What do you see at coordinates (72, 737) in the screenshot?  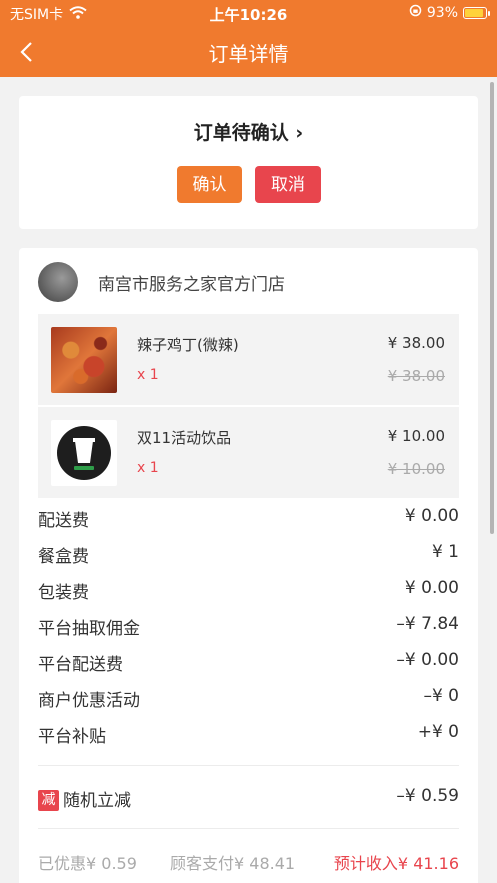 I see `fee-label: 平台补贴` at bounding box center [72, 737].